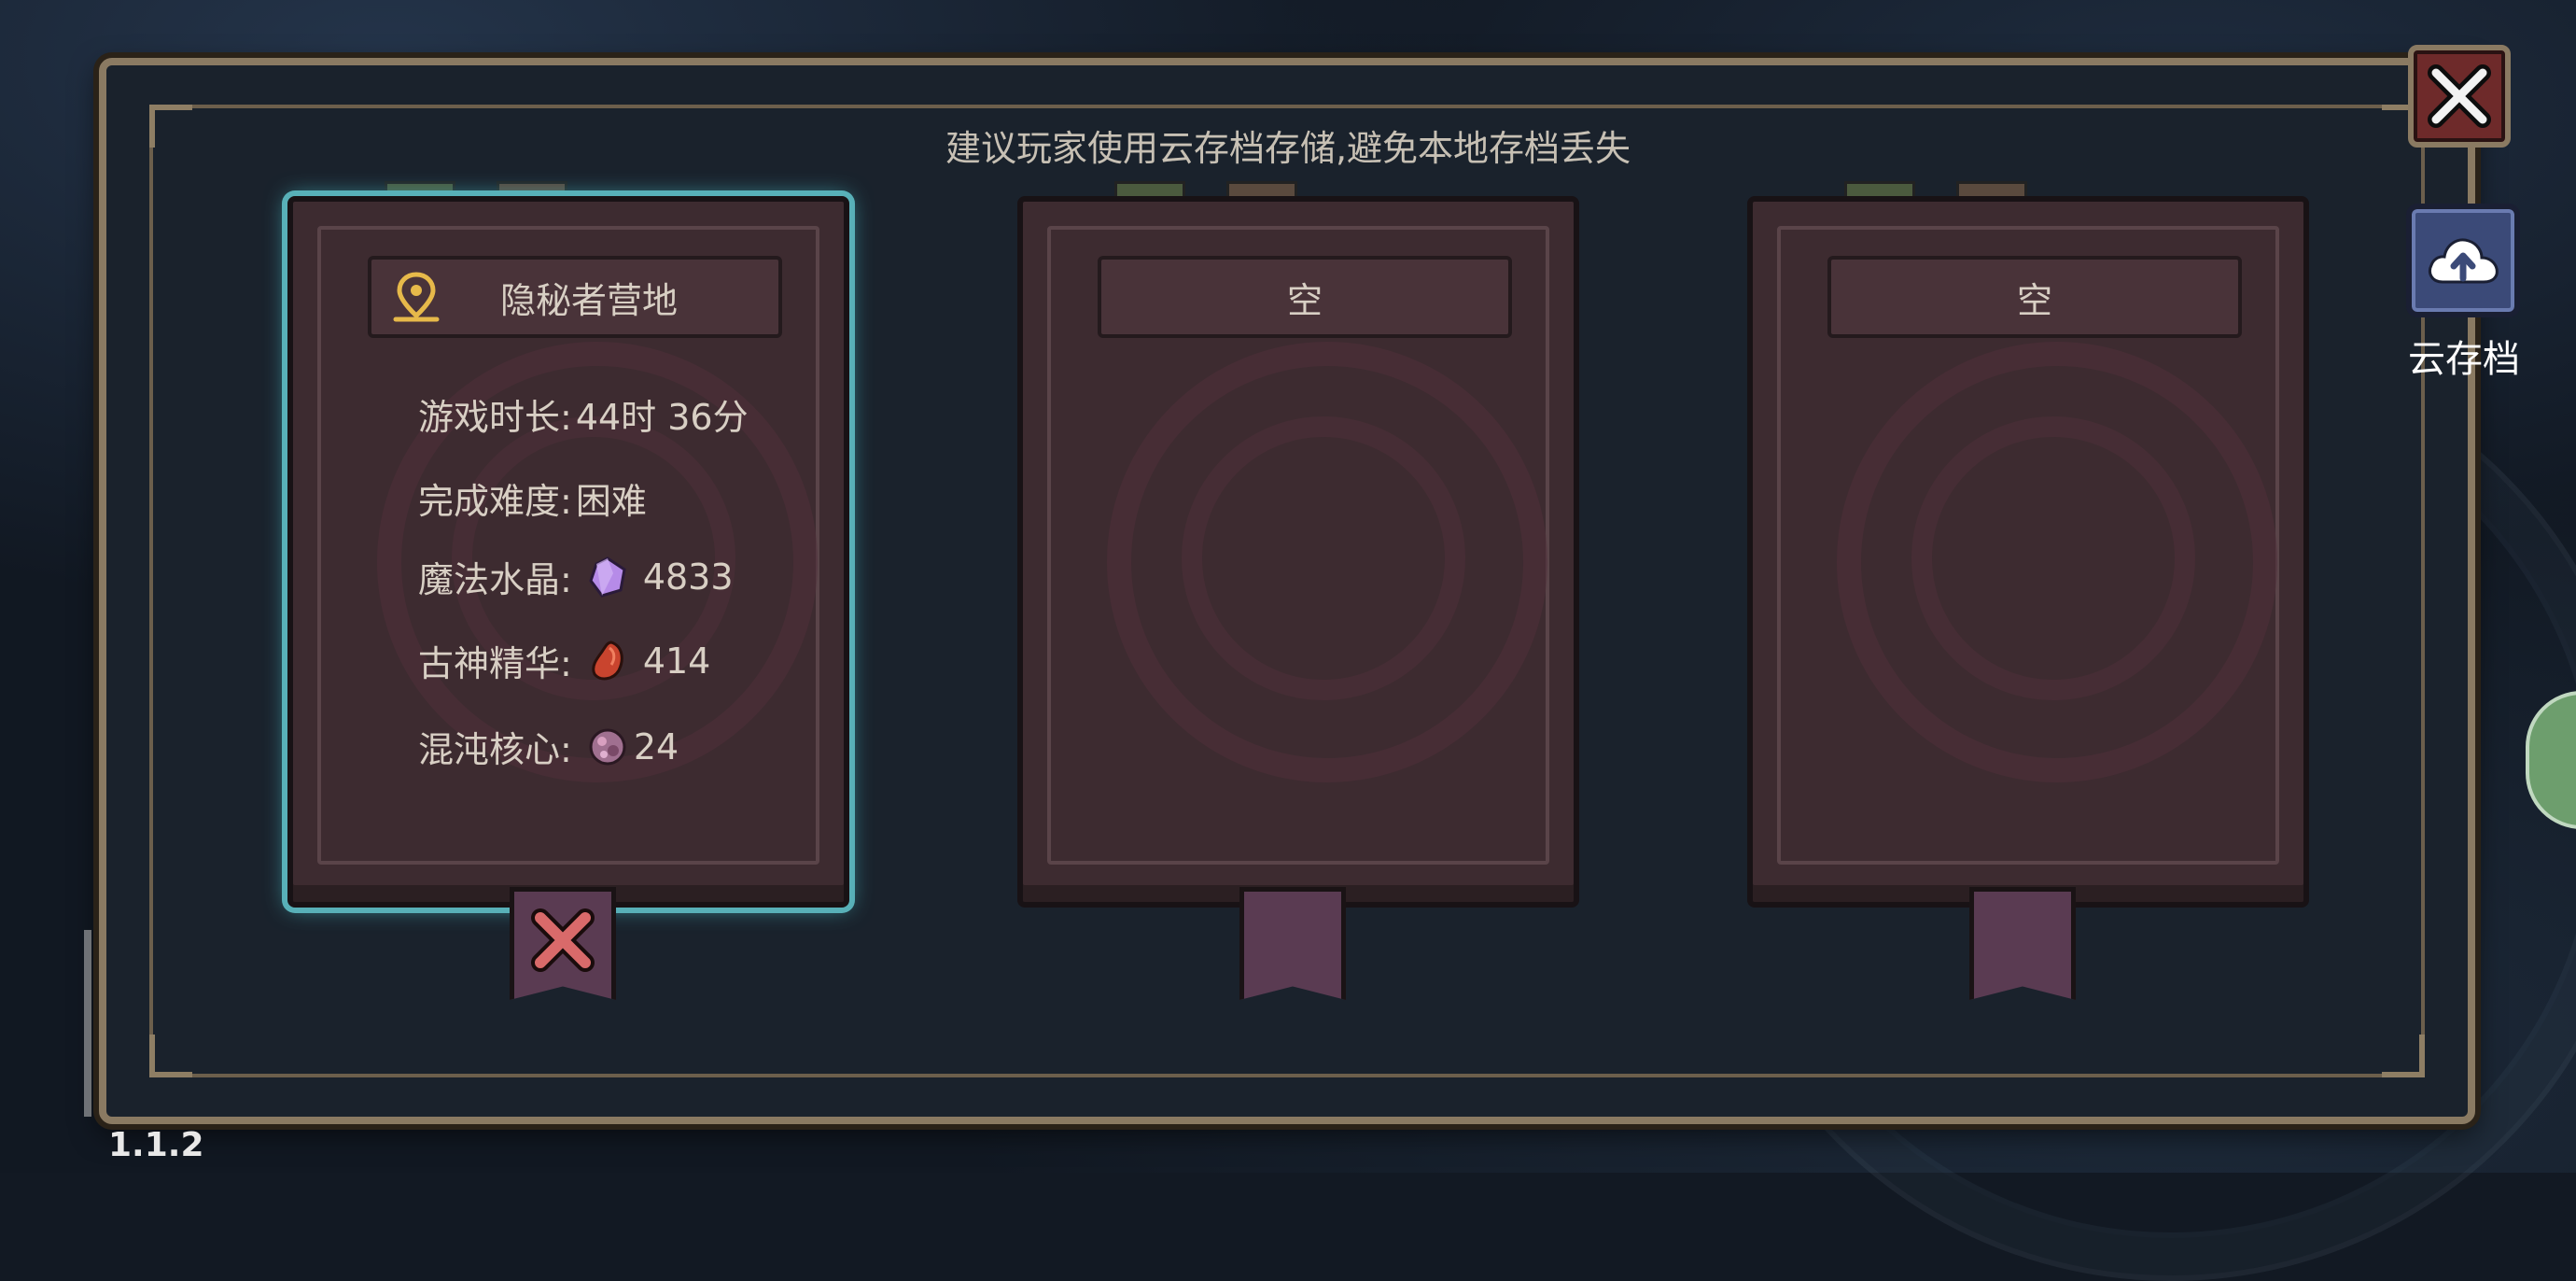 Image resolution: width=2576 pixels, height=1281 pixels. I want to click on magic-crystal-value: 4833, so click(688, 577).